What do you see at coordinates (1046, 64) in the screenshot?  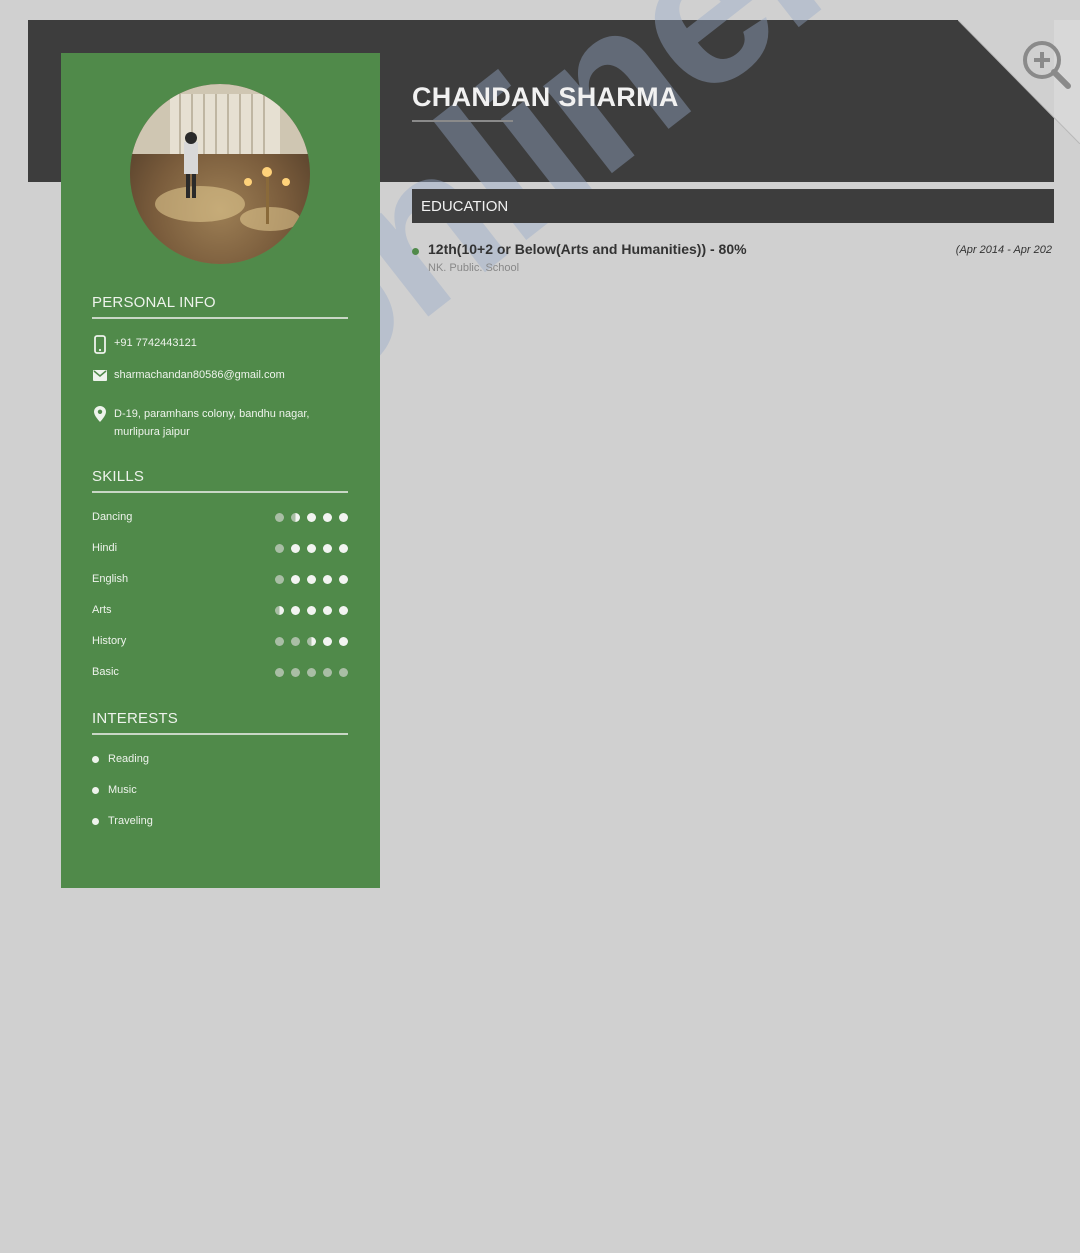 I see `zoom-in-icon` at bounding box center [1046, 64].